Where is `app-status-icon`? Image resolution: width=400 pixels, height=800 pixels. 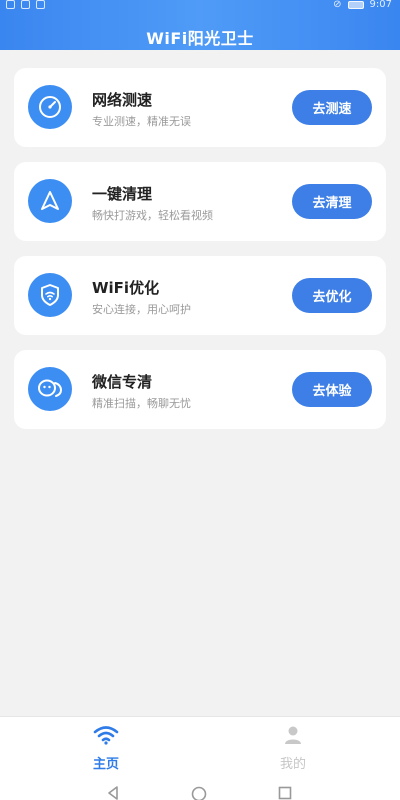
app-status-icon is located at coordinates (40, 4).